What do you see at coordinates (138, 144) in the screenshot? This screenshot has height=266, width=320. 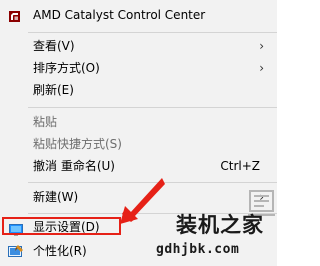 I see `menu-item-paste-shortcut: 粘贴快捷方式(S)` at bounding box center [138, 144].